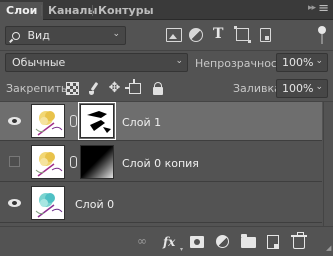 The height and width of the screenshot is (256, 333). I want to click on type-filter-icon: T, so click(221, 34).